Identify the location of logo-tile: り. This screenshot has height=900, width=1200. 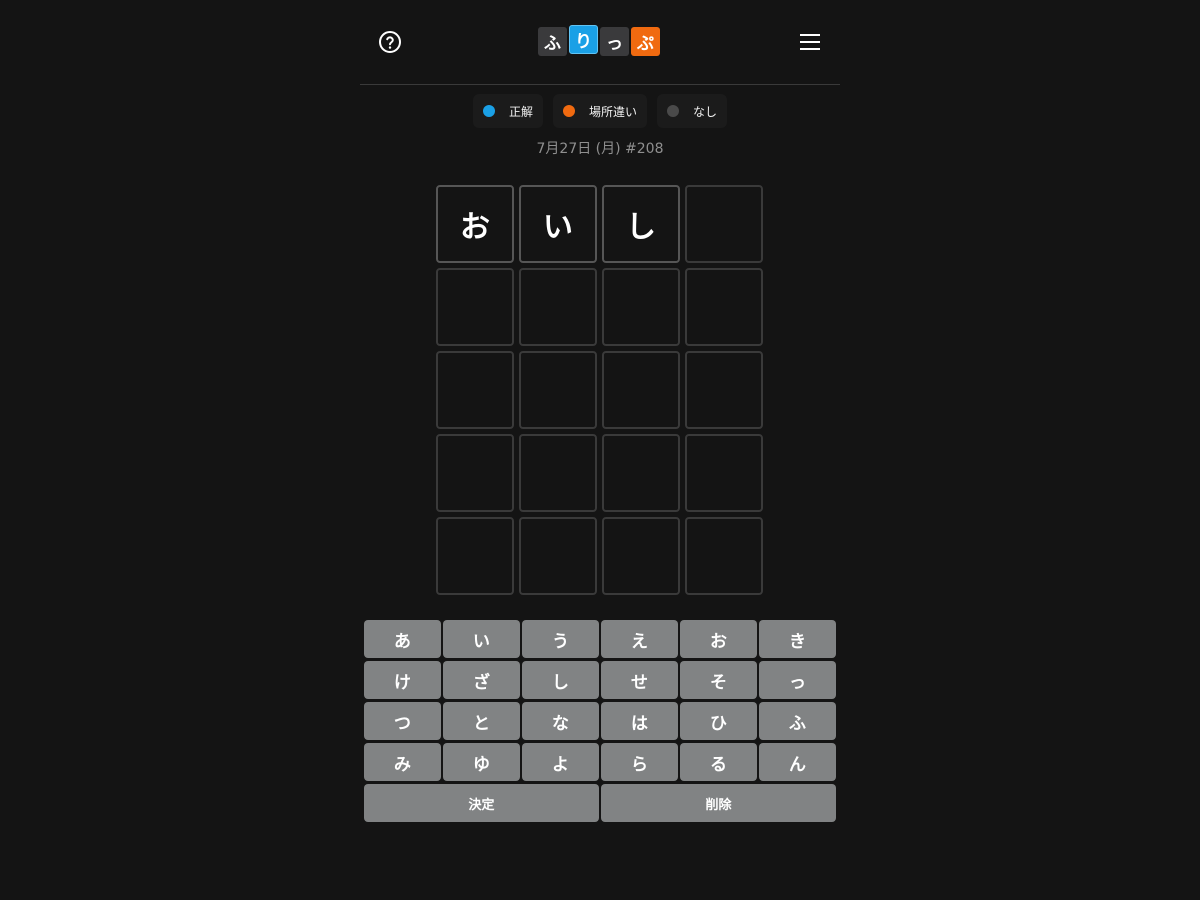
(583, 39).